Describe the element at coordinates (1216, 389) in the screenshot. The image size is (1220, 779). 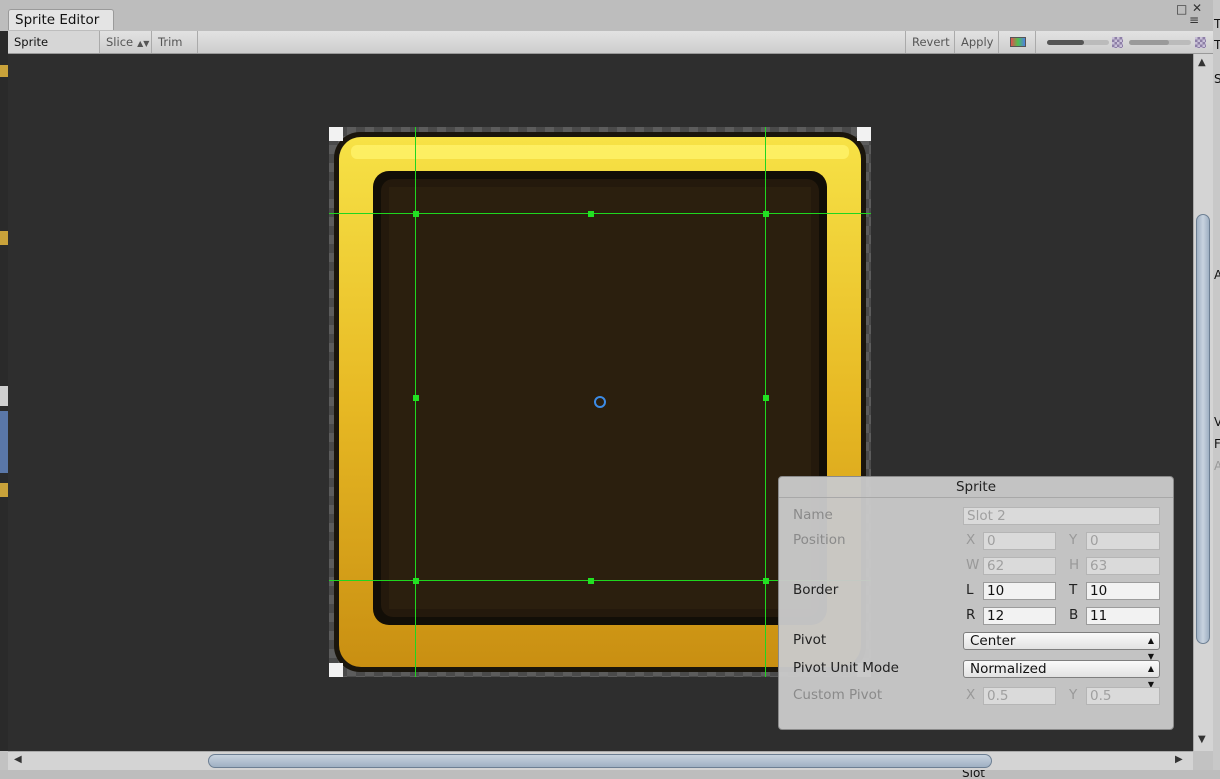
I see `inspector-edge: T T S A V F A` at that location.